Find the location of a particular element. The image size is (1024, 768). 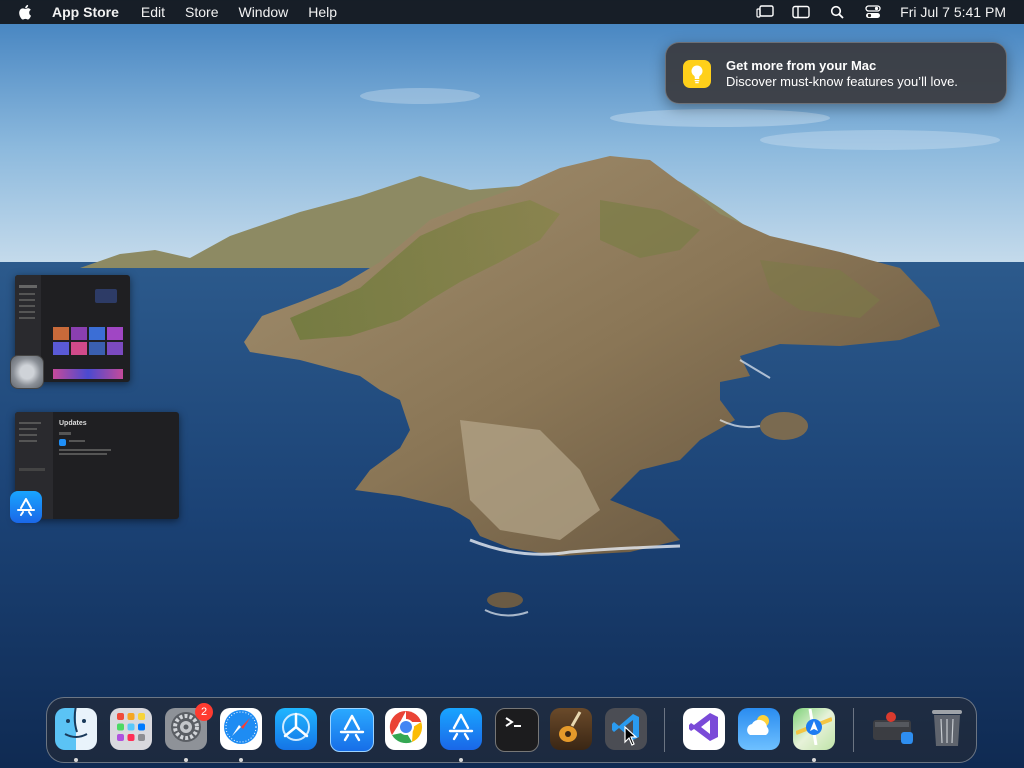

trash-icon is located at coordinates (947, 729).